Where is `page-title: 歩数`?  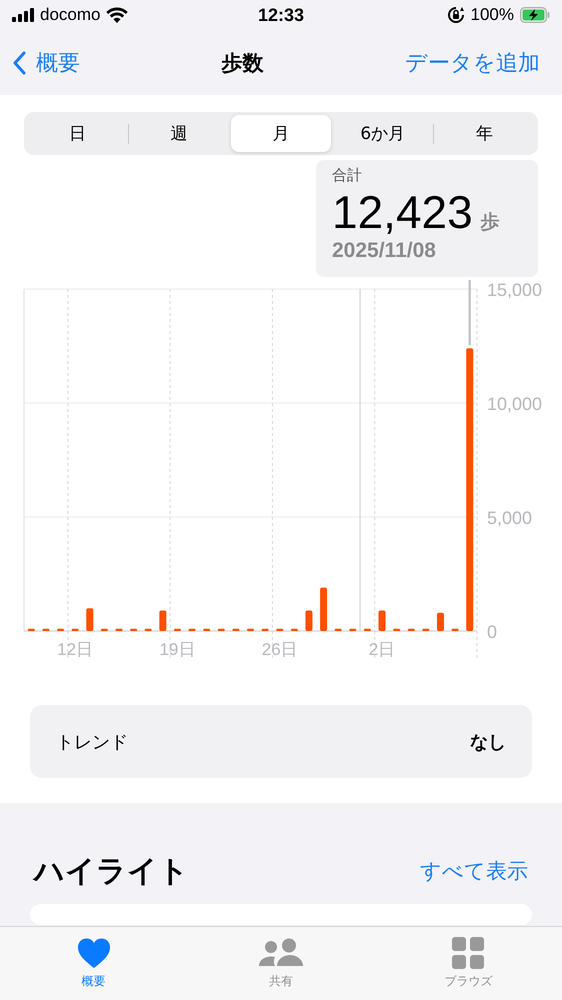
page-title: 歩数 is located at coordinates (243, 63).